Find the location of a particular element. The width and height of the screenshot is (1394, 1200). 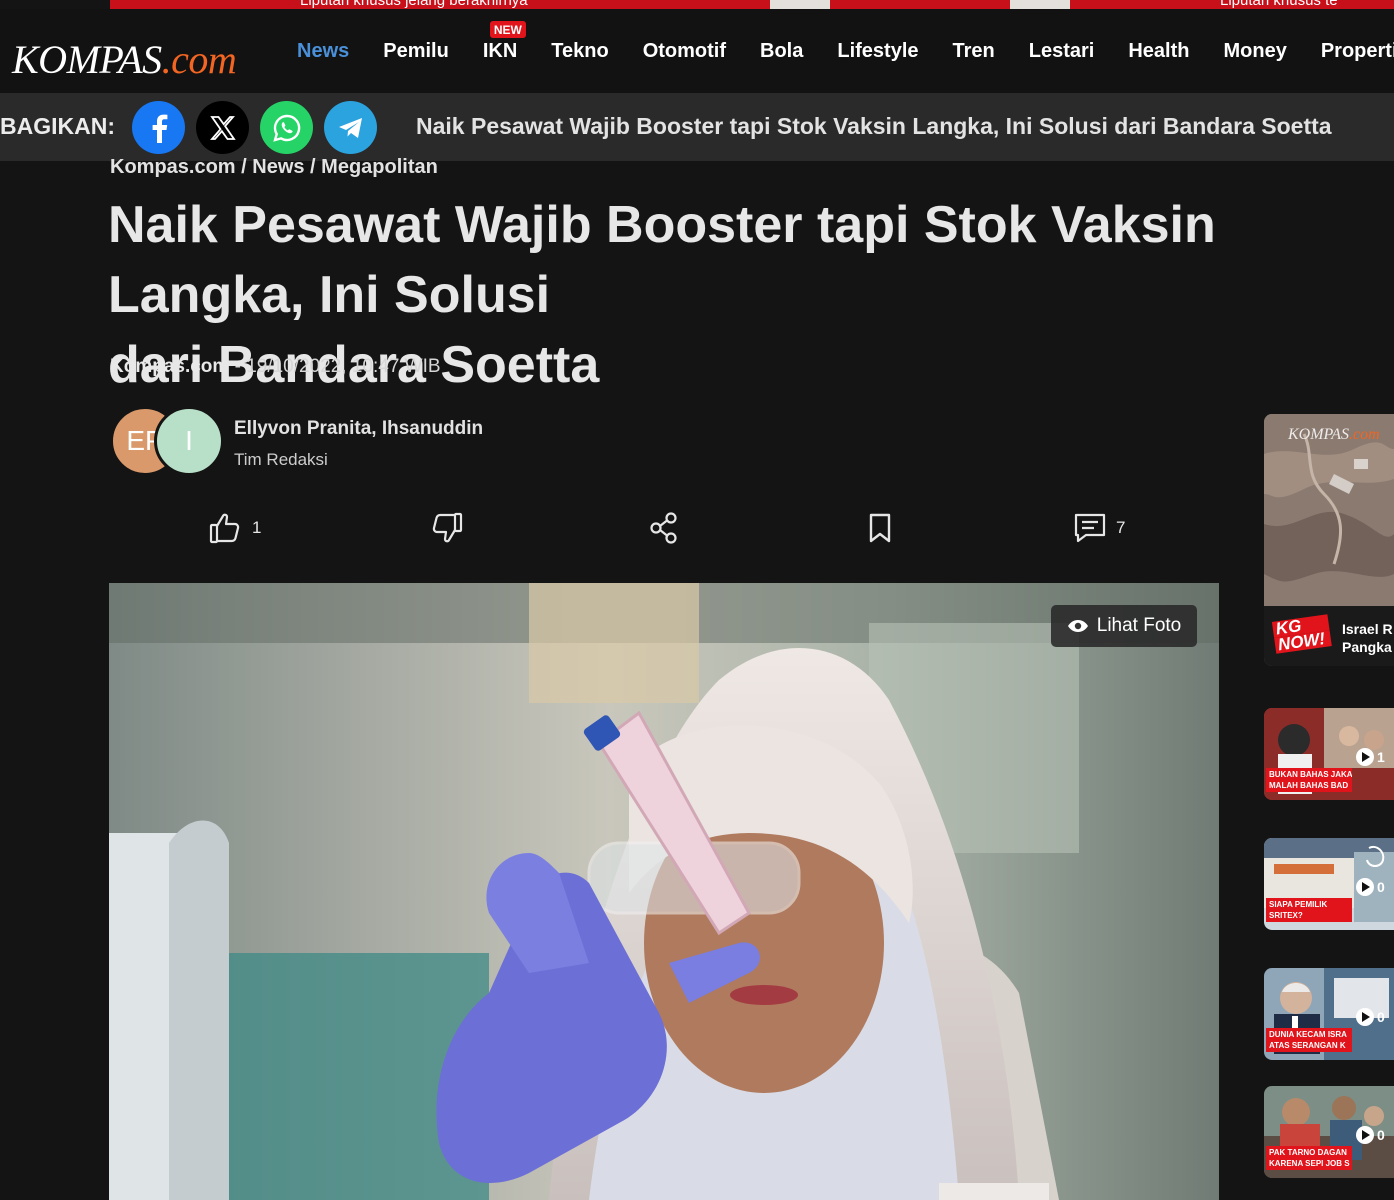

featured-video-caption: KG NOW! Israel R Pangka is located at coordinates (1329, 636).